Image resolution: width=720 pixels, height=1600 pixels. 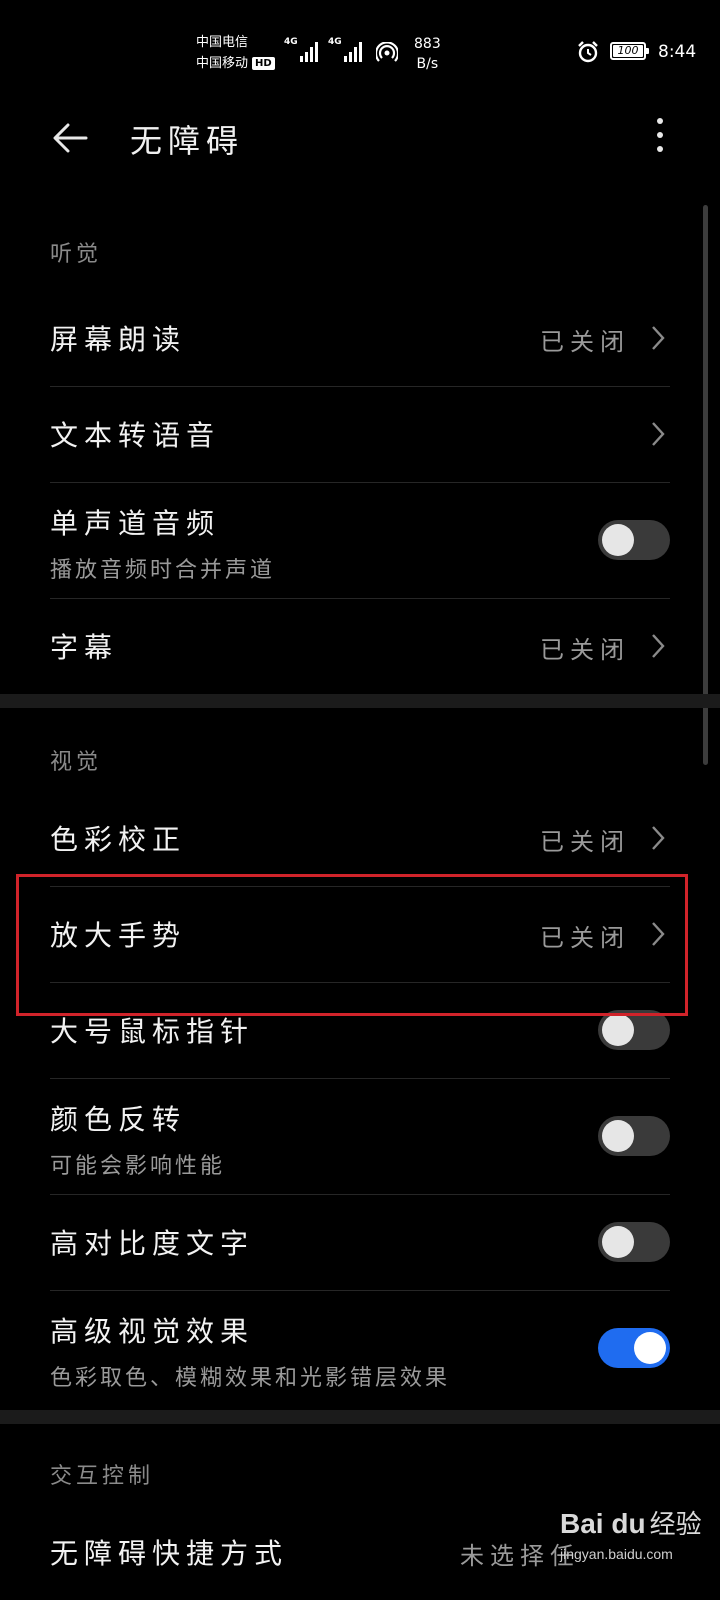 I want to click on setting-label: 无障碍快捷方式, so click(x=169, y=1553).